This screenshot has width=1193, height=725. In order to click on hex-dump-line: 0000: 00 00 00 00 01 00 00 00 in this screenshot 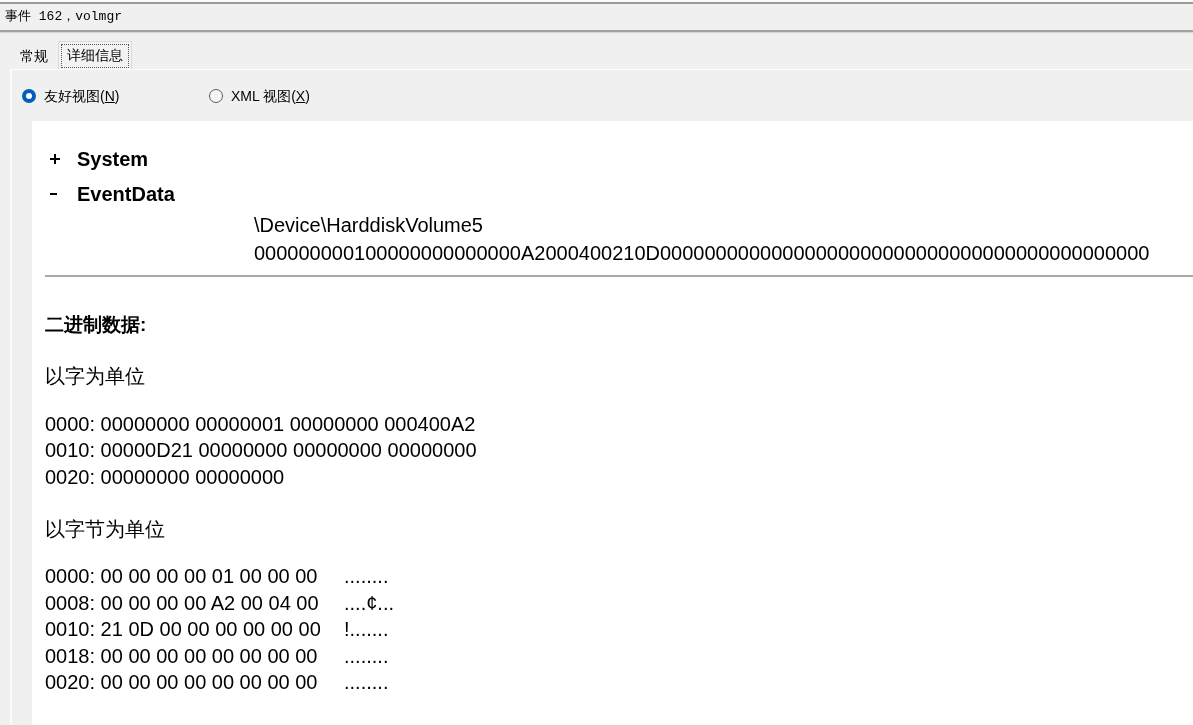, I will do `click(182, 577)`.